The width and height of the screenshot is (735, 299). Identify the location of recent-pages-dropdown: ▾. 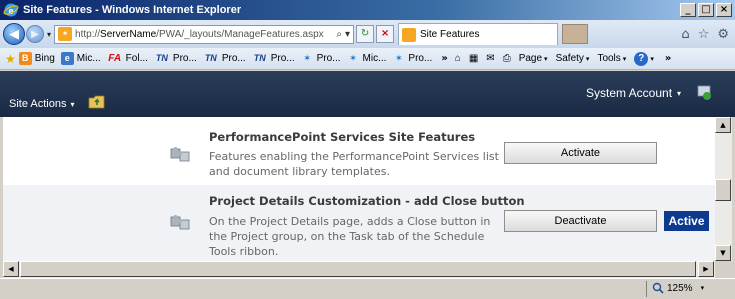
(49, 34).